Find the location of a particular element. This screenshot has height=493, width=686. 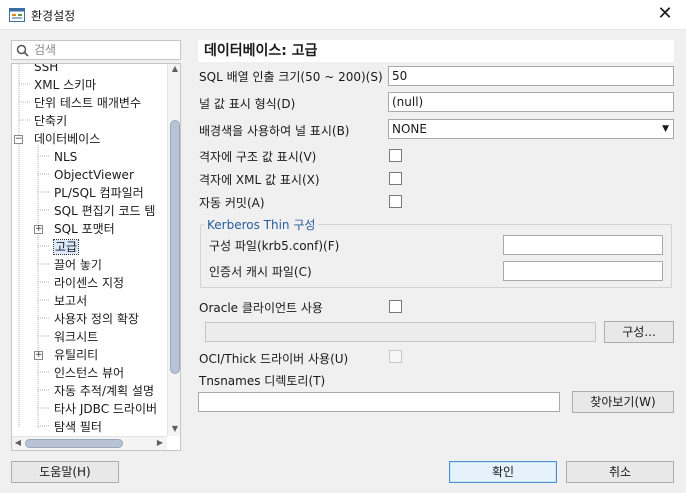

tree-item-third-party-jdbc: 타사 JDBC 드라이버 is located at coordinates (105, 409).